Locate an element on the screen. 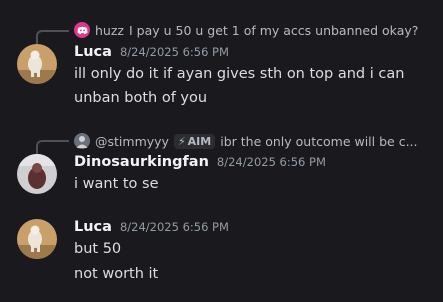 This screenshot has width=443, height=302. message-header: Dinosaurkingfan 8/24/2025 6:56 PM is located at coordinates (200, 162).